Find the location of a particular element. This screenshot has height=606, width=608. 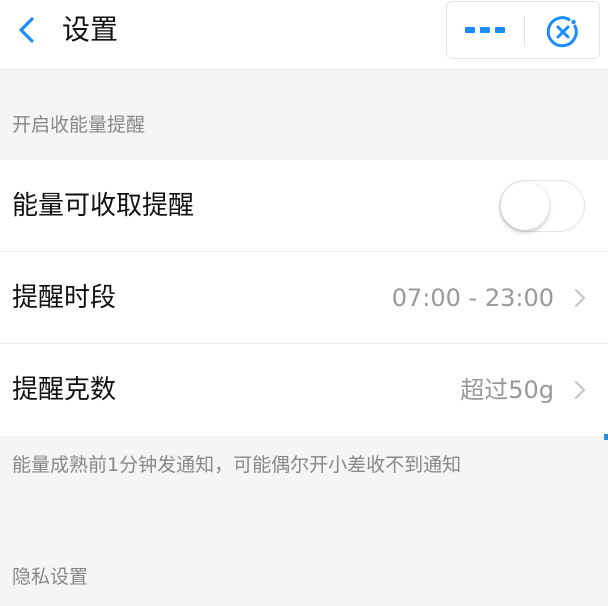

energy-reminder-toggle is located at coordinates (542, 206).